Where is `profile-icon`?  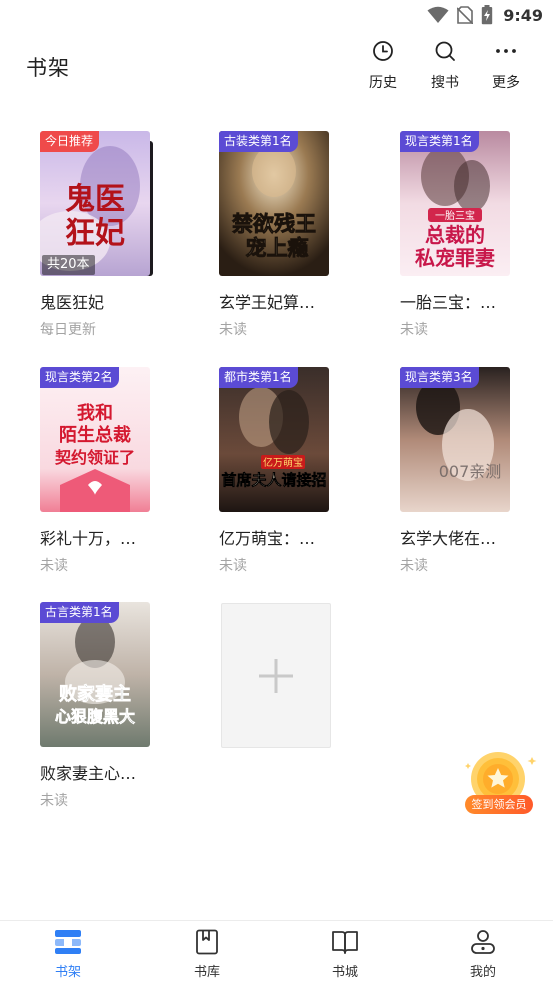 profile-icon is located at coordinates (483, 942).